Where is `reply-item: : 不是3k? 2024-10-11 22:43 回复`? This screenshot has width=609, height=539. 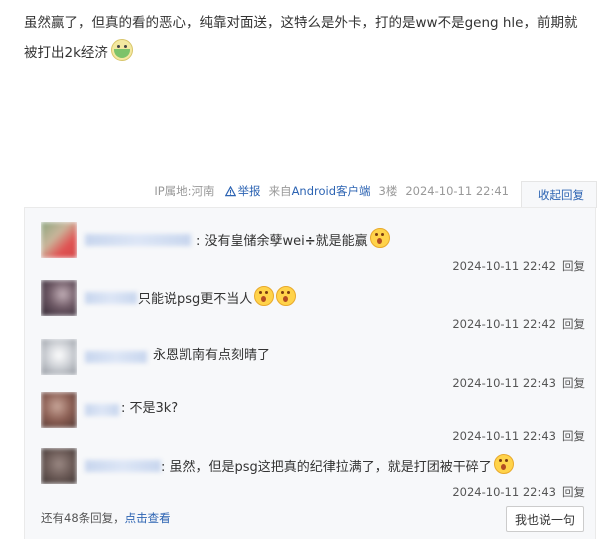 reply-item: : 不是3k? 2024-10-11 22:43 回复 is located at coordinates (313, 418).